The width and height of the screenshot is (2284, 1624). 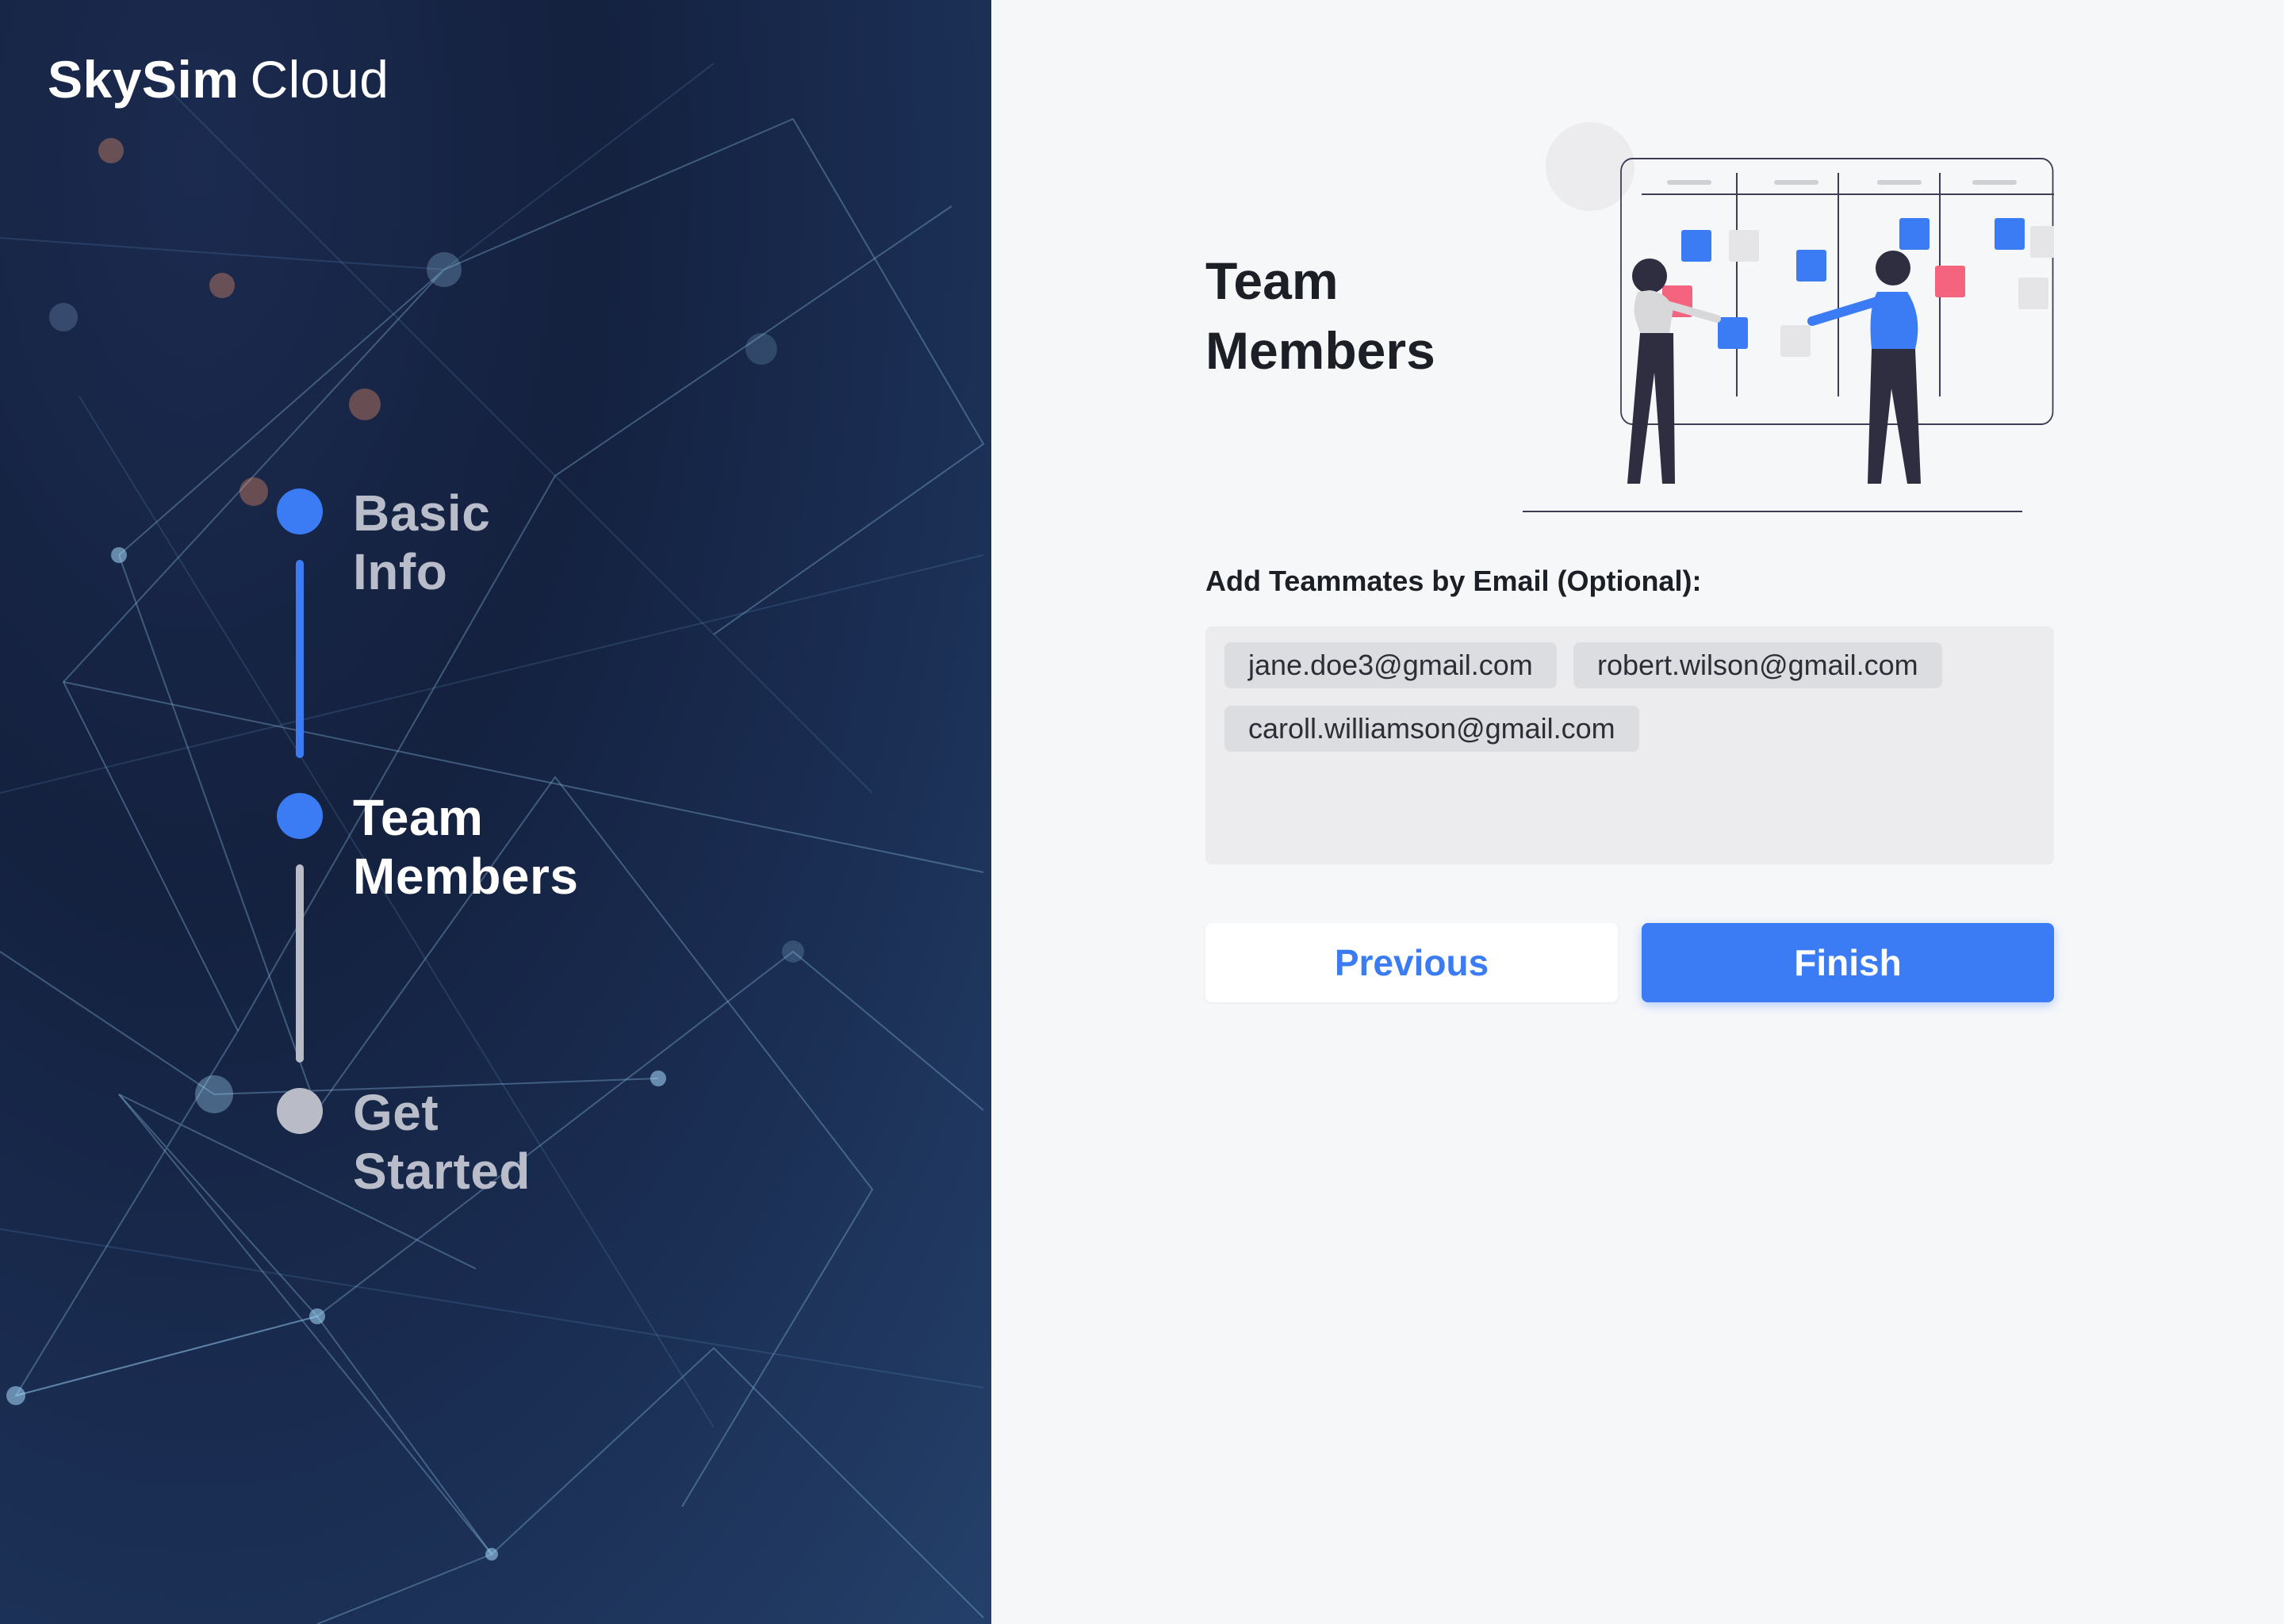 I want to click on brand-logo: SkySim Cloud, so click(x=218, y=79).